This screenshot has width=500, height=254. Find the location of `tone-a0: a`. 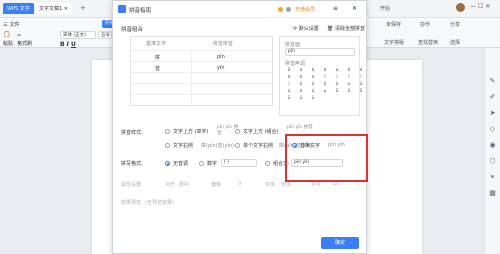

tone-a0: a is located at coordinates (337, 71).